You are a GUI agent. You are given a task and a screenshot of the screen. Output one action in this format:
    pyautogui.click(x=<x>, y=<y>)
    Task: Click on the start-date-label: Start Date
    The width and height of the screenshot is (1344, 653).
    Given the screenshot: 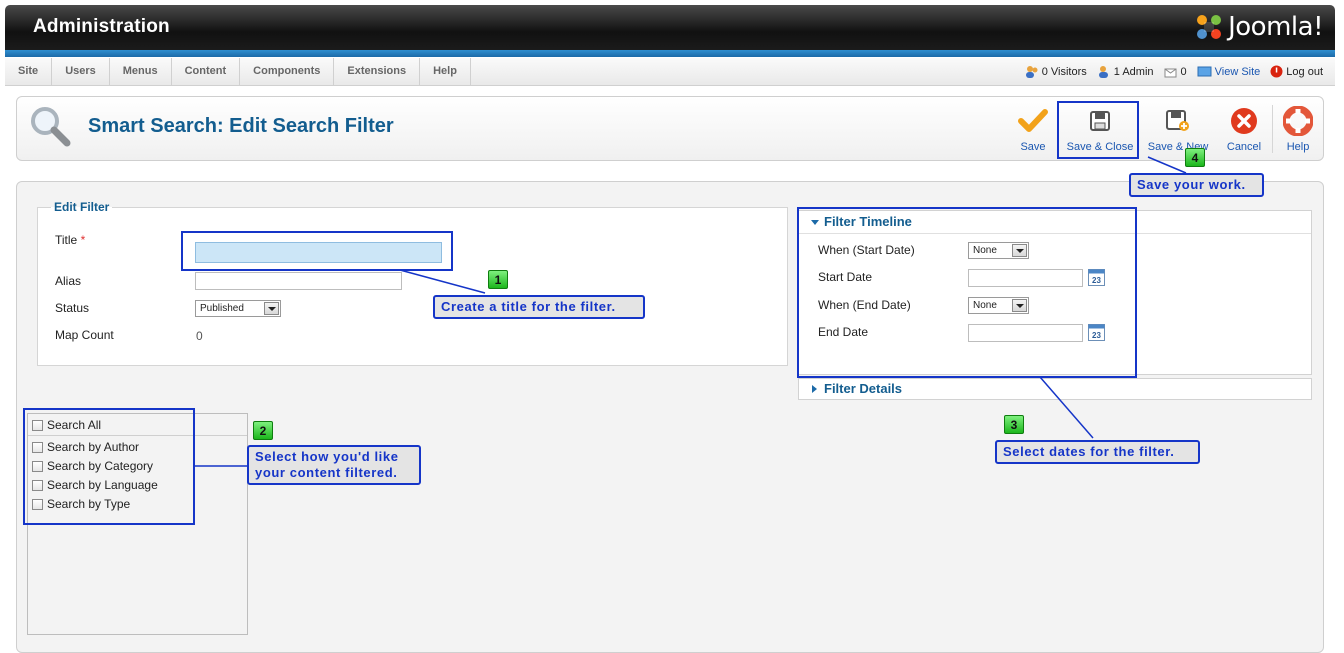 What is the action you would take?
    pyautogui.click(x=845, y=277)
    